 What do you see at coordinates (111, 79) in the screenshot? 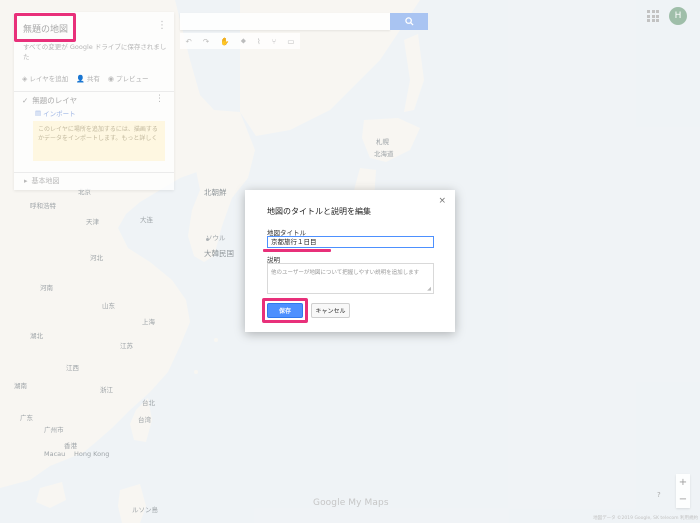
I see `eye-icon: ◉` at bounding box center [111, 79].